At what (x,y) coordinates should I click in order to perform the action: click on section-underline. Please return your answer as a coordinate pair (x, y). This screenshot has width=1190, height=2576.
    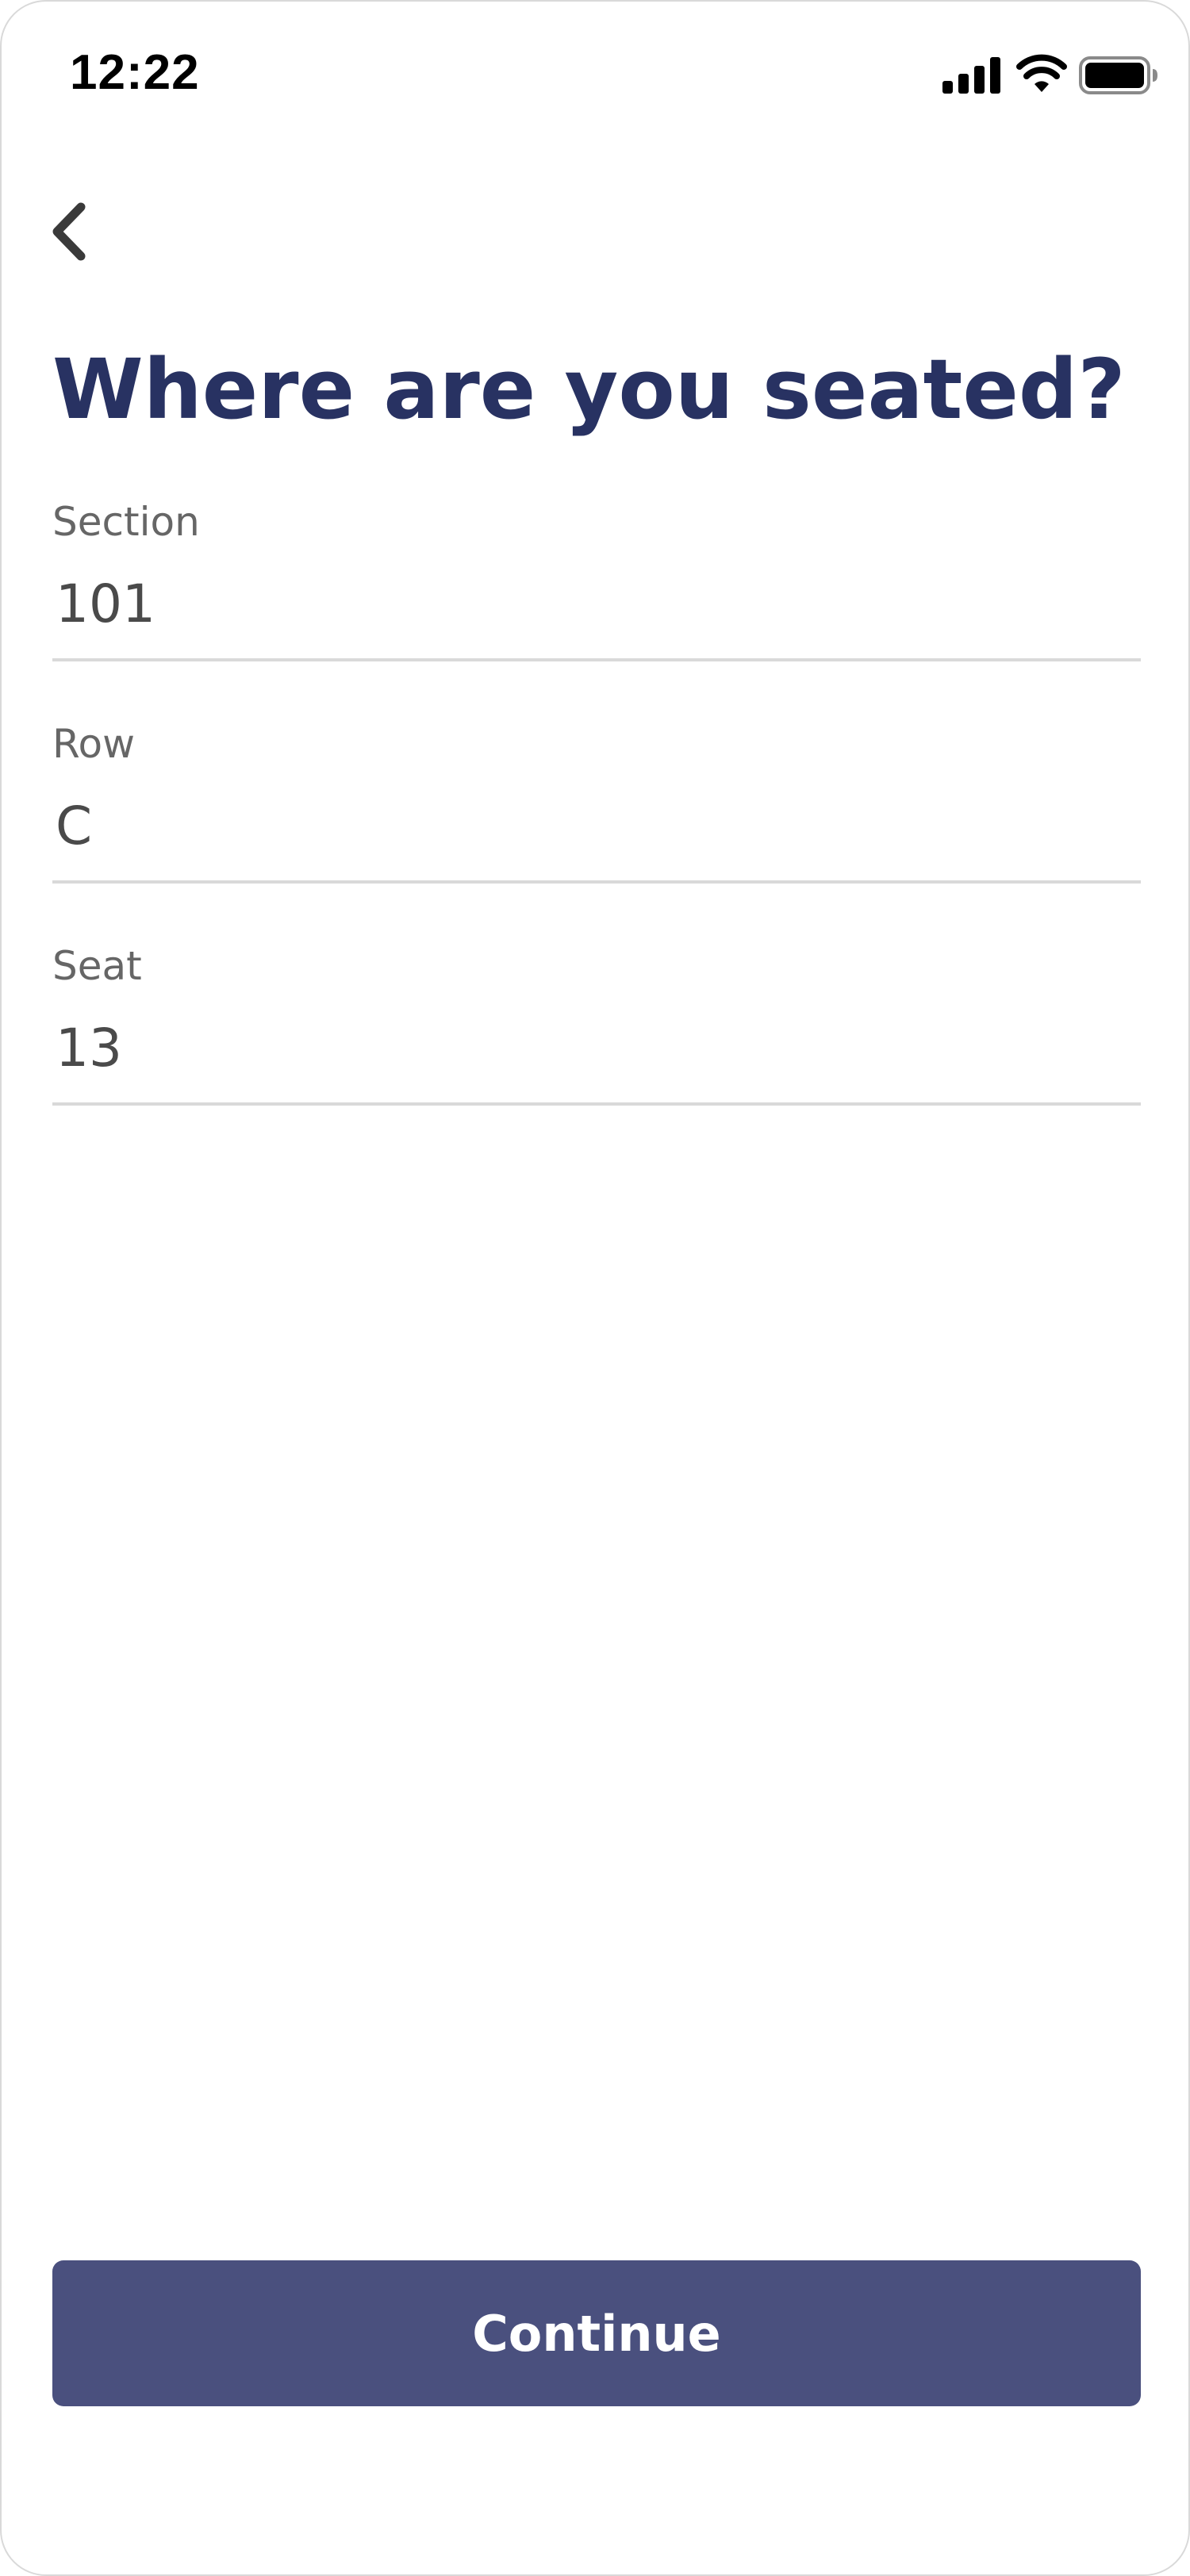
    Looking at the image, I should click on (596, 660).